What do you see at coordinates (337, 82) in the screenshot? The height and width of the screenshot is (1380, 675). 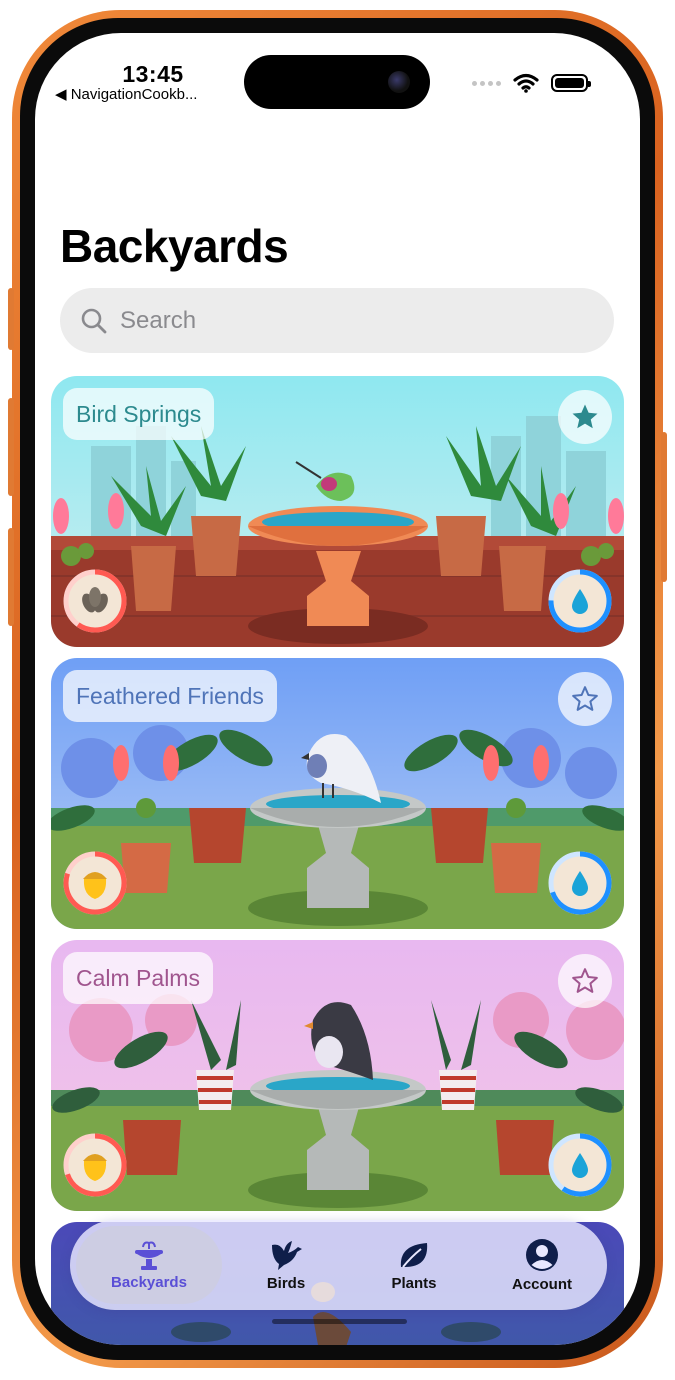 I see `dynamic-island` at bounding box center [337, 82].